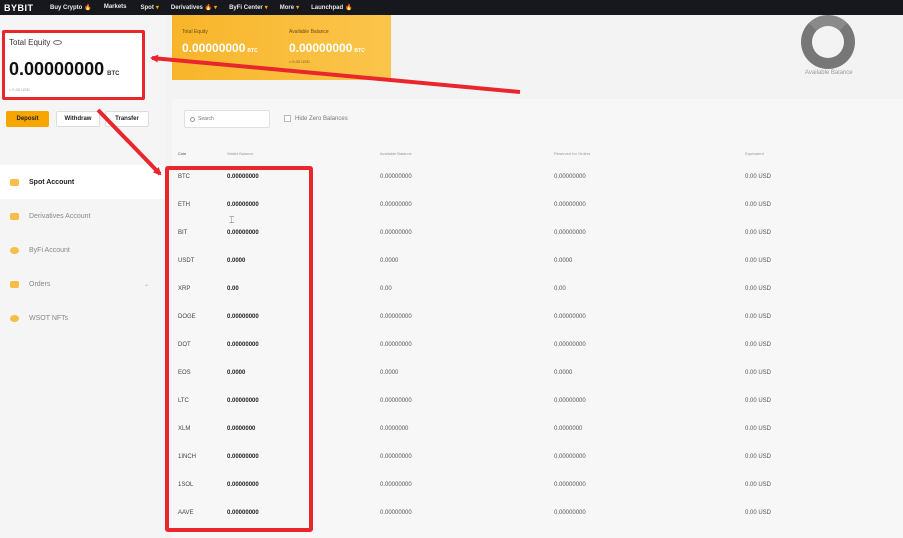 Image resolution: width=903 pixels, height=538 pixels. I want to click on summary-available-unit: BTC, so click(359, 51).